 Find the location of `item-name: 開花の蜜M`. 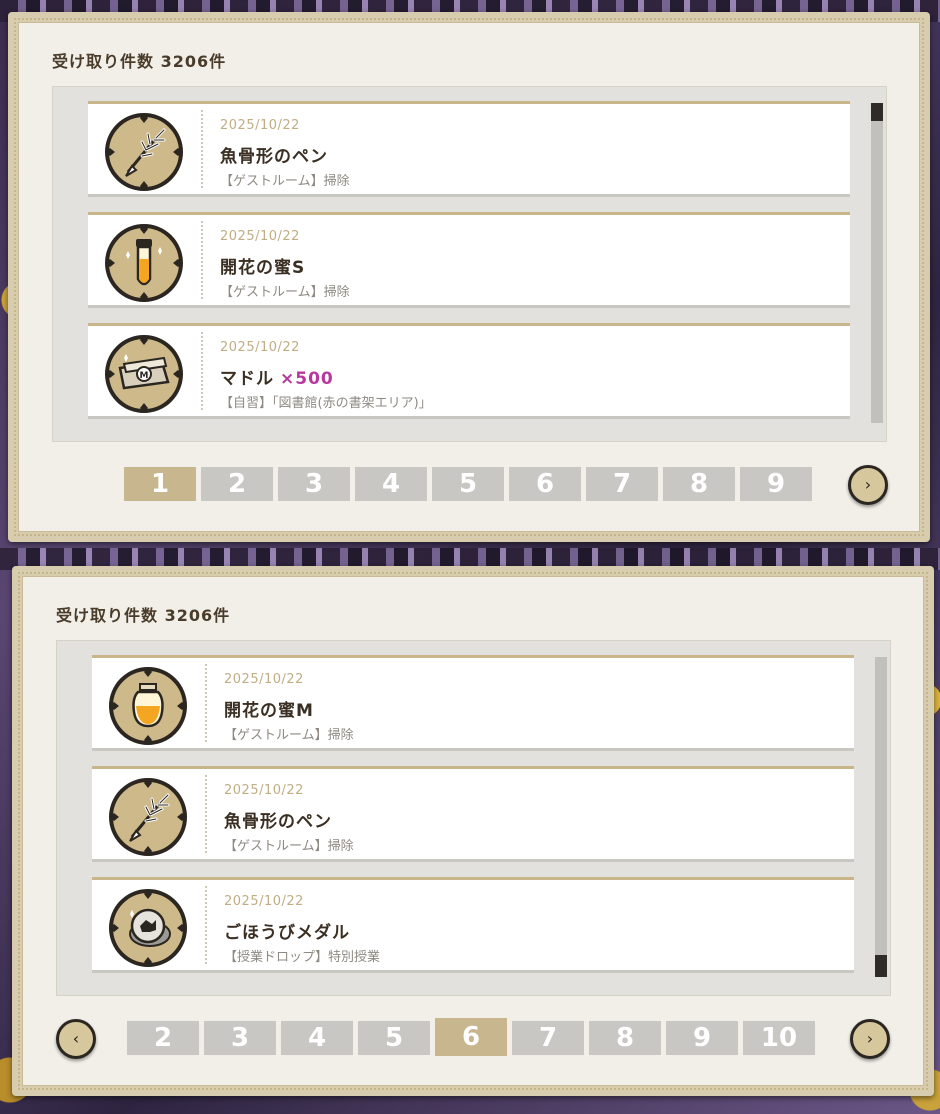

item-name: 開花の蜜M is located at coordinates (269, 711).